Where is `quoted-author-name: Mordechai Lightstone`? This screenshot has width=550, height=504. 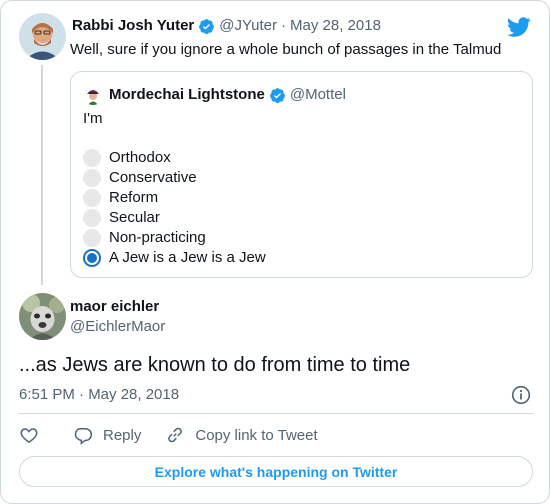
quoted-author-name: Mordechai Lightstone is located at coordinates (187, 94).